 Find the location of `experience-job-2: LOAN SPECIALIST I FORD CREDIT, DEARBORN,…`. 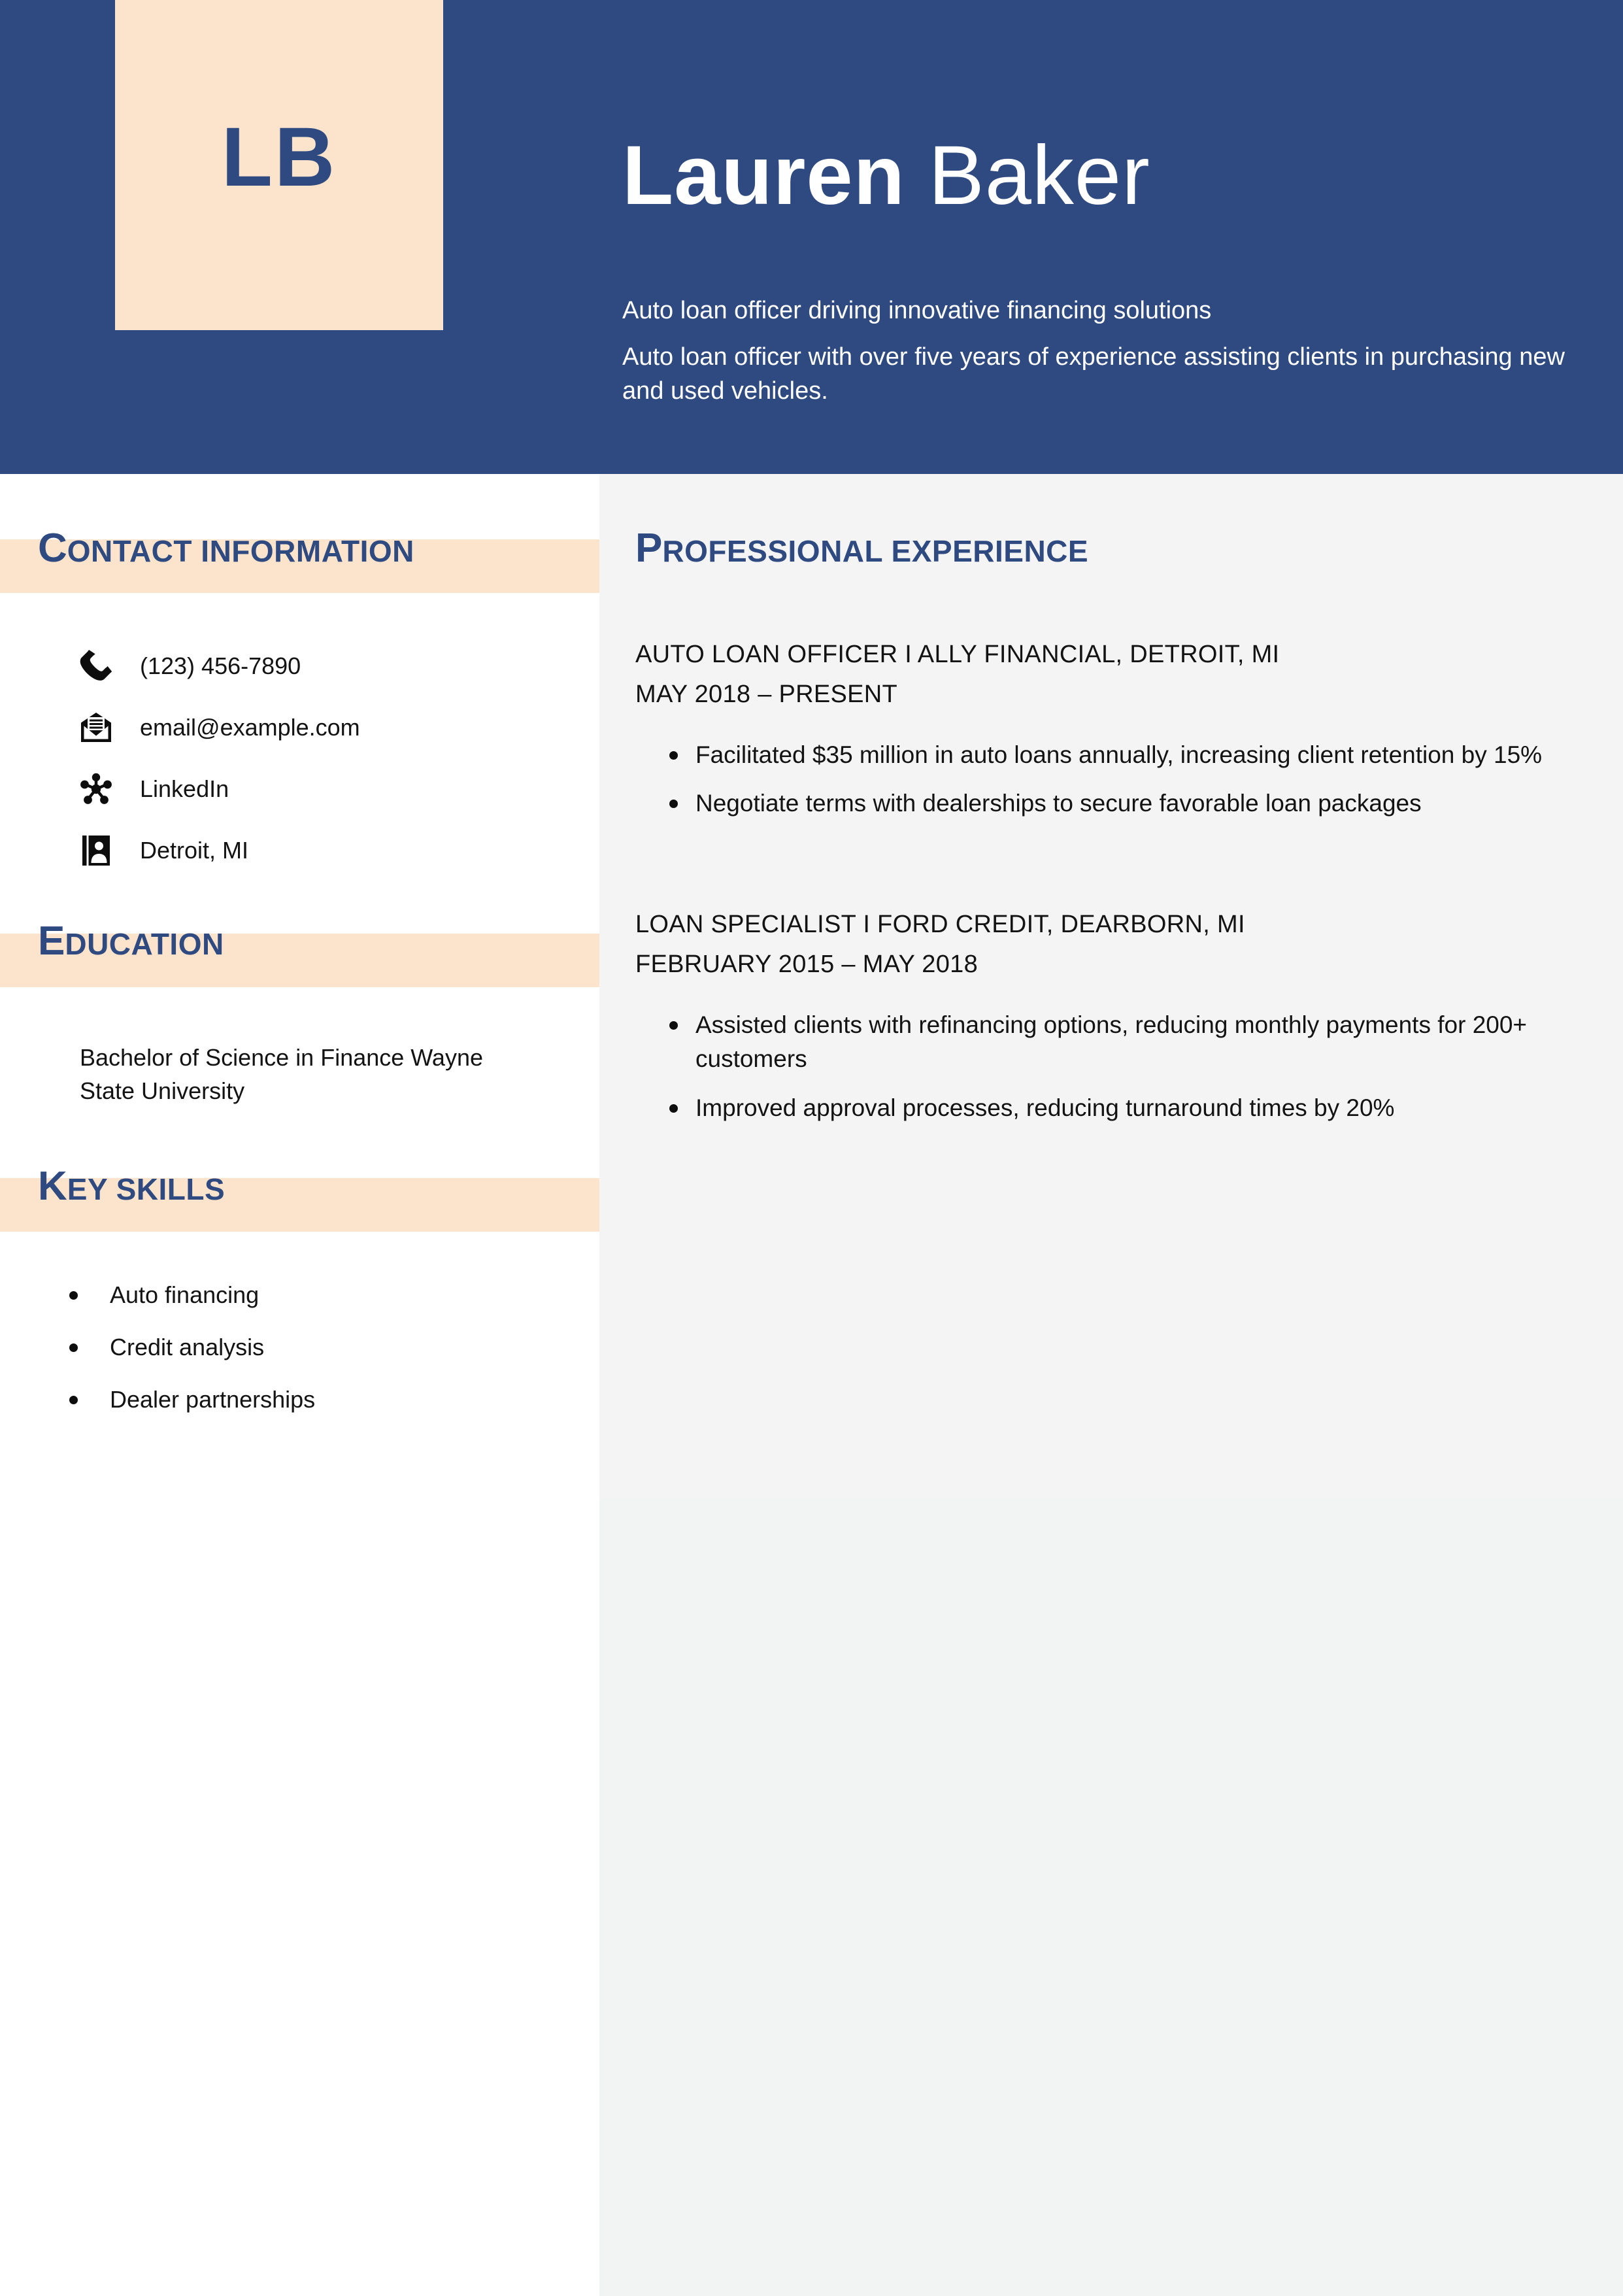

experience-job-2: LOAN SPECIALIST I FORD CREDIT, DEARBORN,… is located at coordinates (1102, 1023).